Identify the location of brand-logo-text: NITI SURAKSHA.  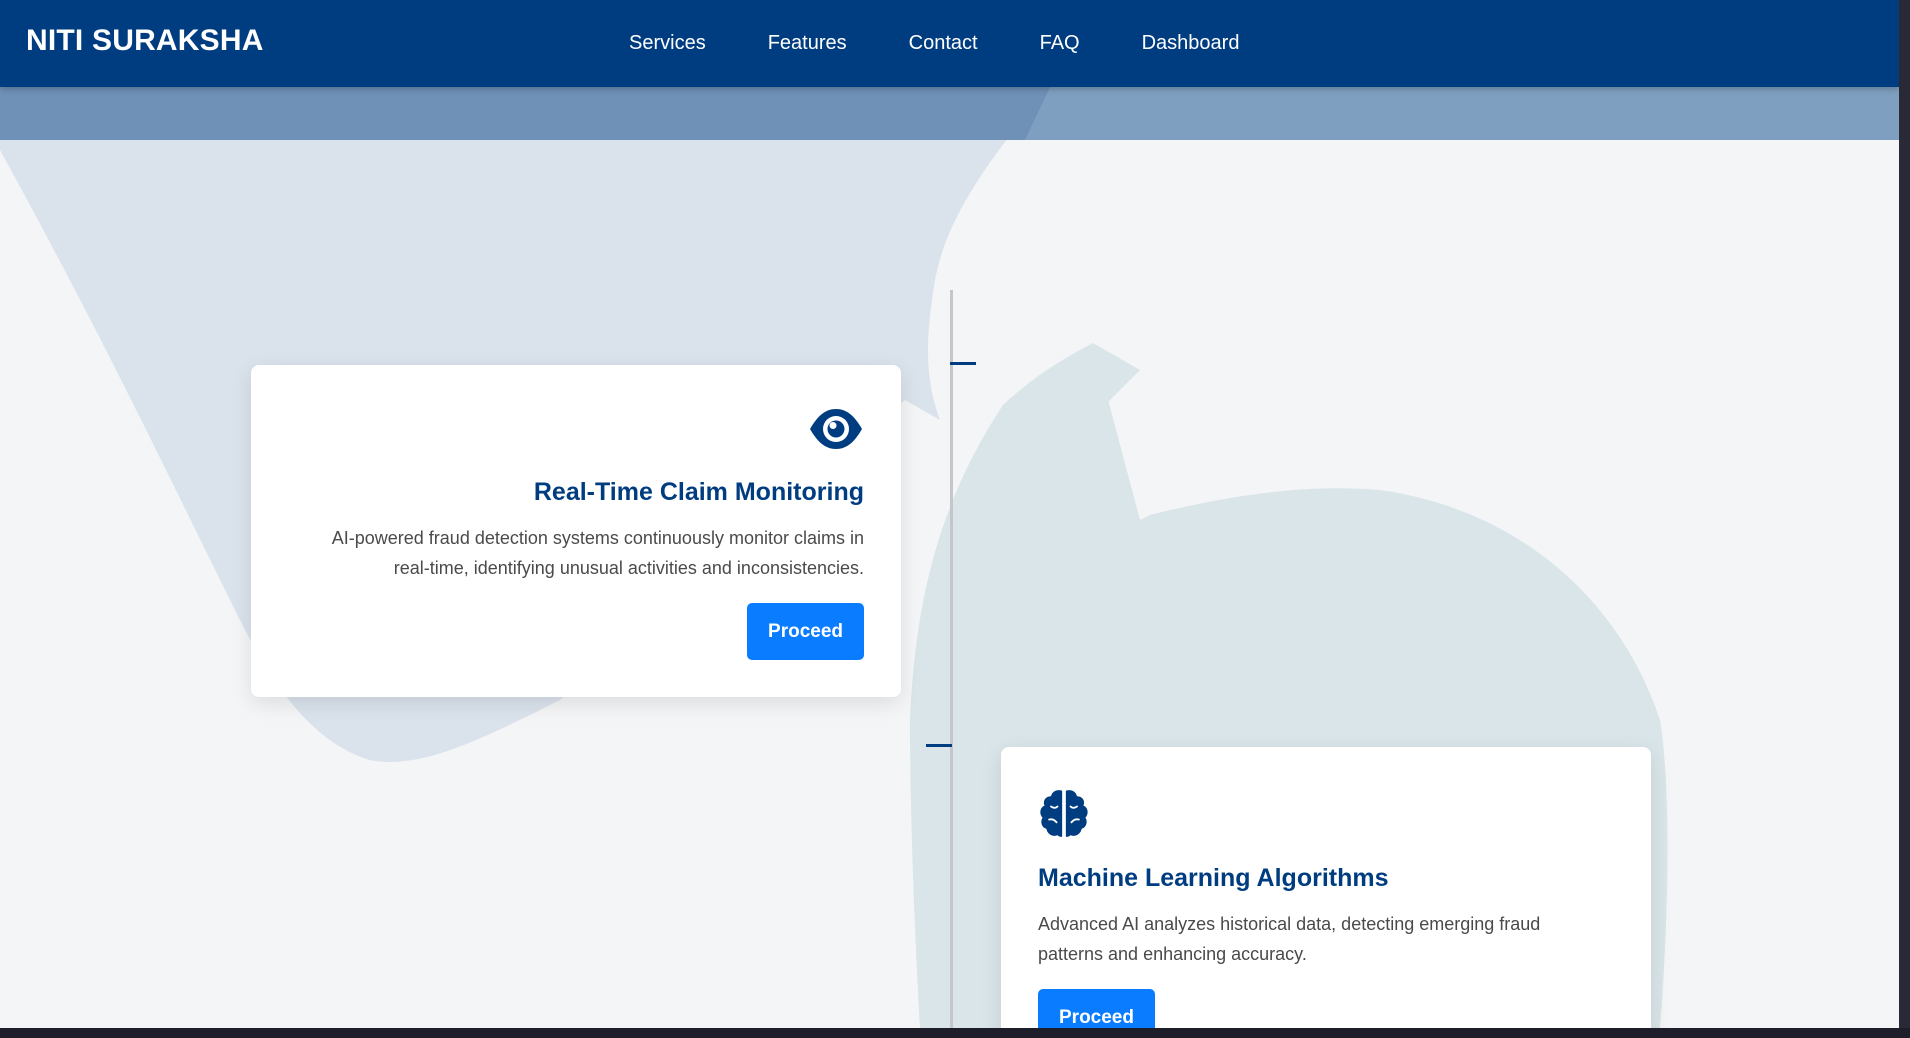
(145, 41).